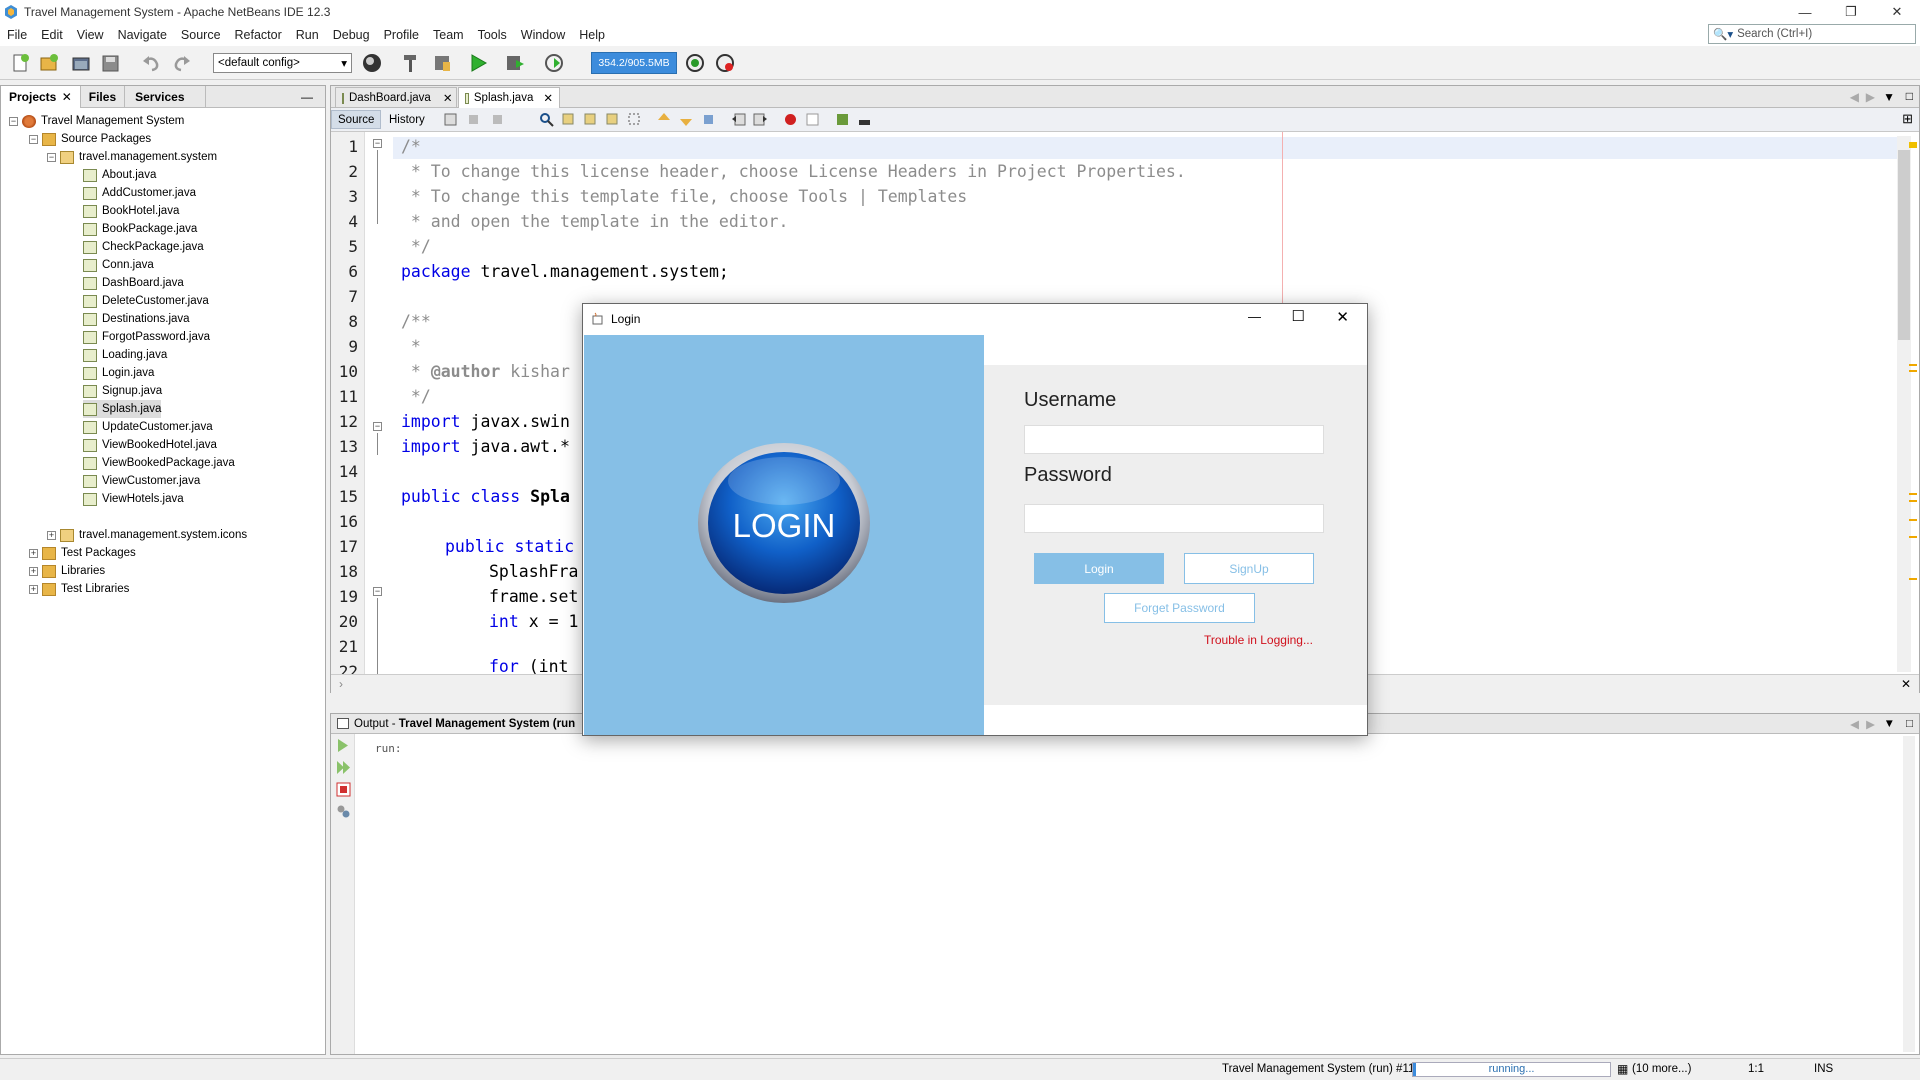 The width and height of the screenshot is (1920, 1080). Describe the element at coordinates (343, 811) in the screenshot. I see `settings-icon` at that location.